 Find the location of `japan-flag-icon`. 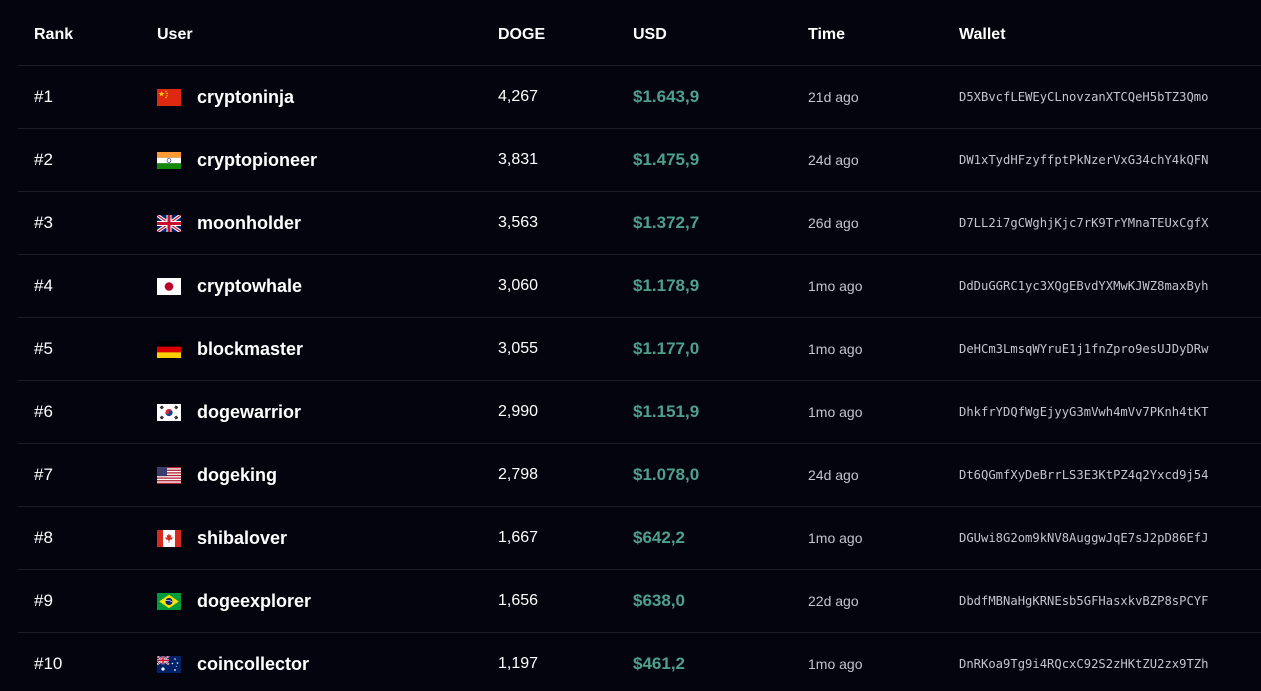

japan-flag-icon is located at coordinates (169, 286).